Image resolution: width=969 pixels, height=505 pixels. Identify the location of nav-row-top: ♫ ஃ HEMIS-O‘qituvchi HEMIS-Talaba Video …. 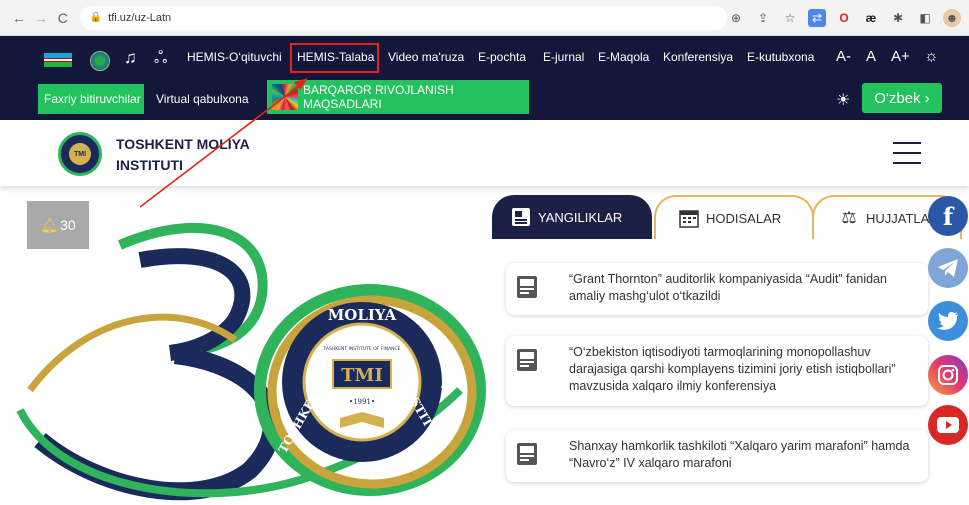
(484, 58).